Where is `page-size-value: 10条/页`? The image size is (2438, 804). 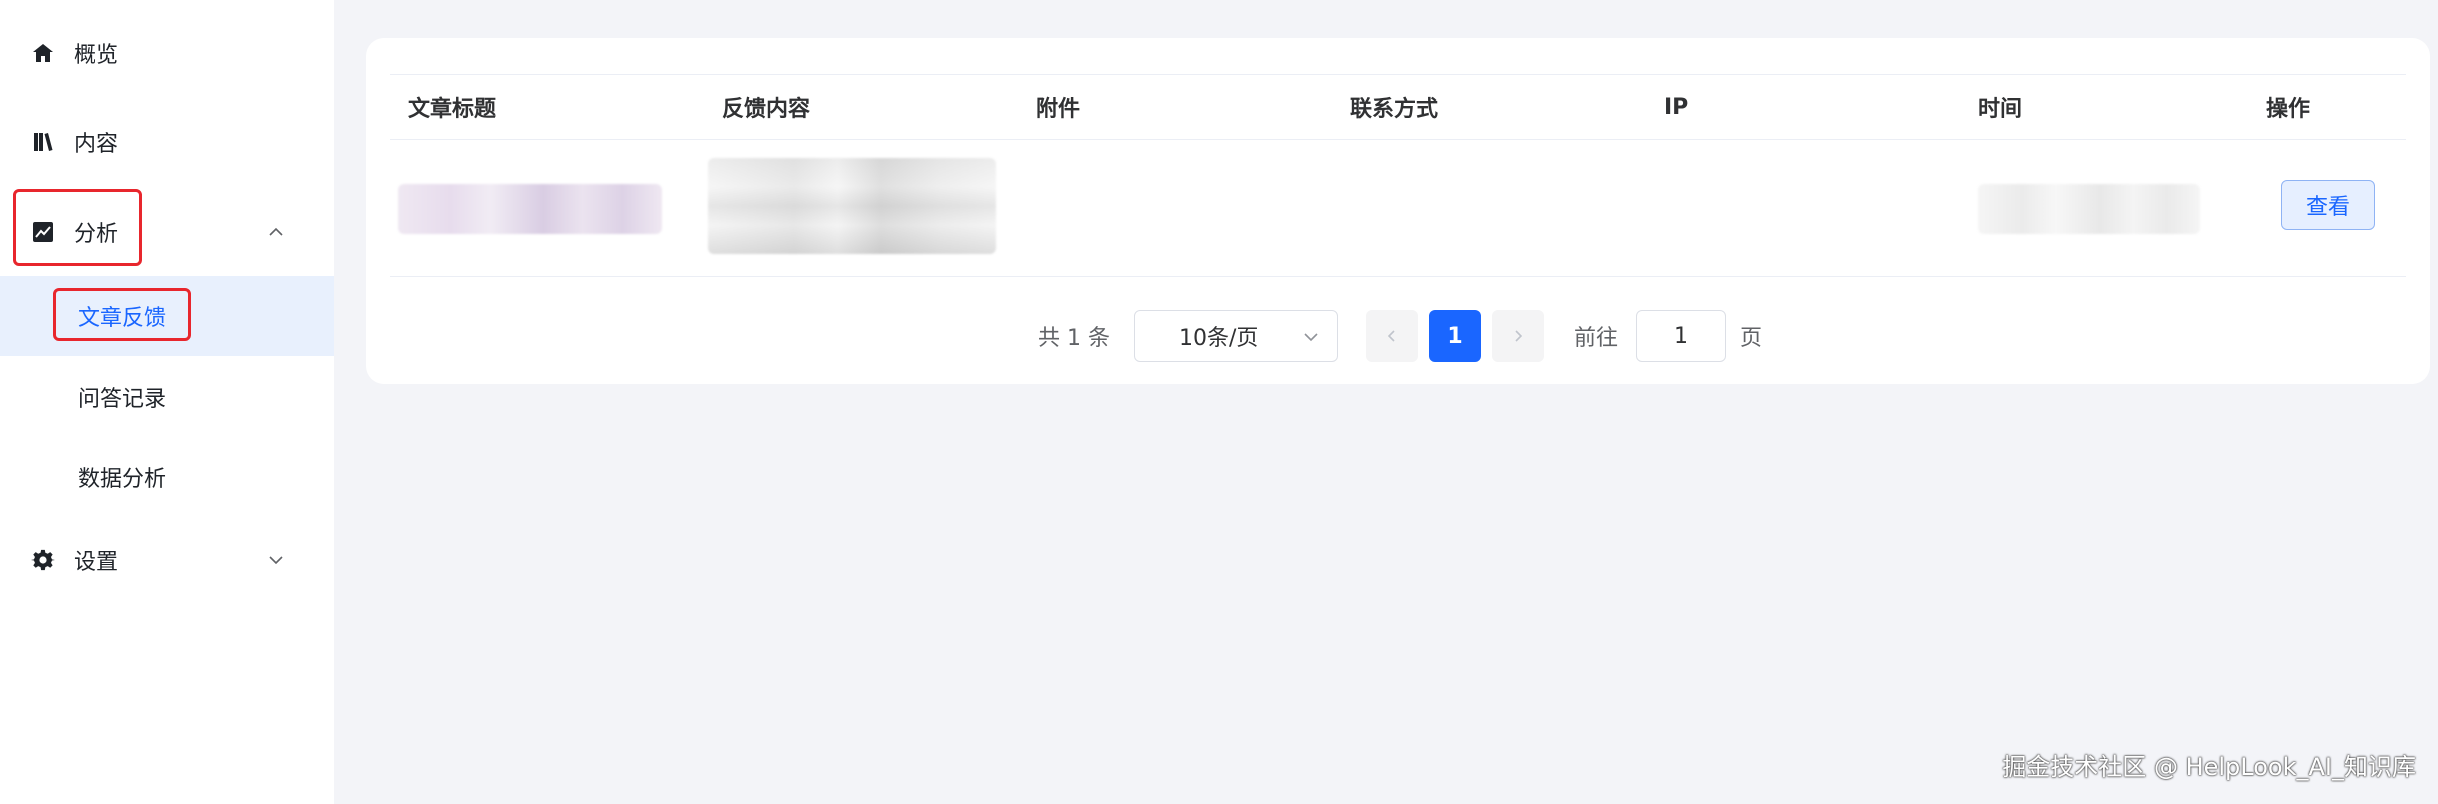 page-size-value: 10条/页 is located at coordinates (1219, 338).